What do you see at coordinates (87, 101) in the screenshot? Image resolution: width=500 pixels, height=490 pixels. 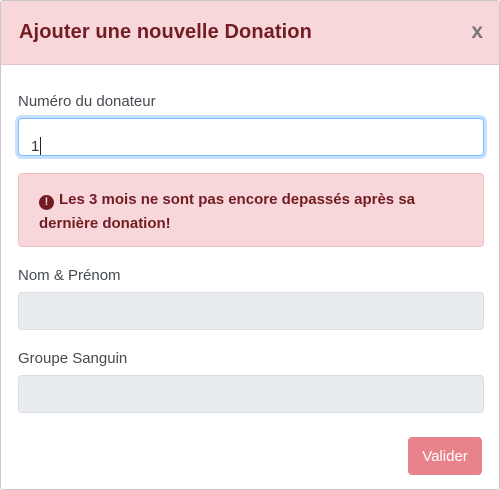 I see `donor-number-label: Numéro du donateur` at bounding box center [87, 101].